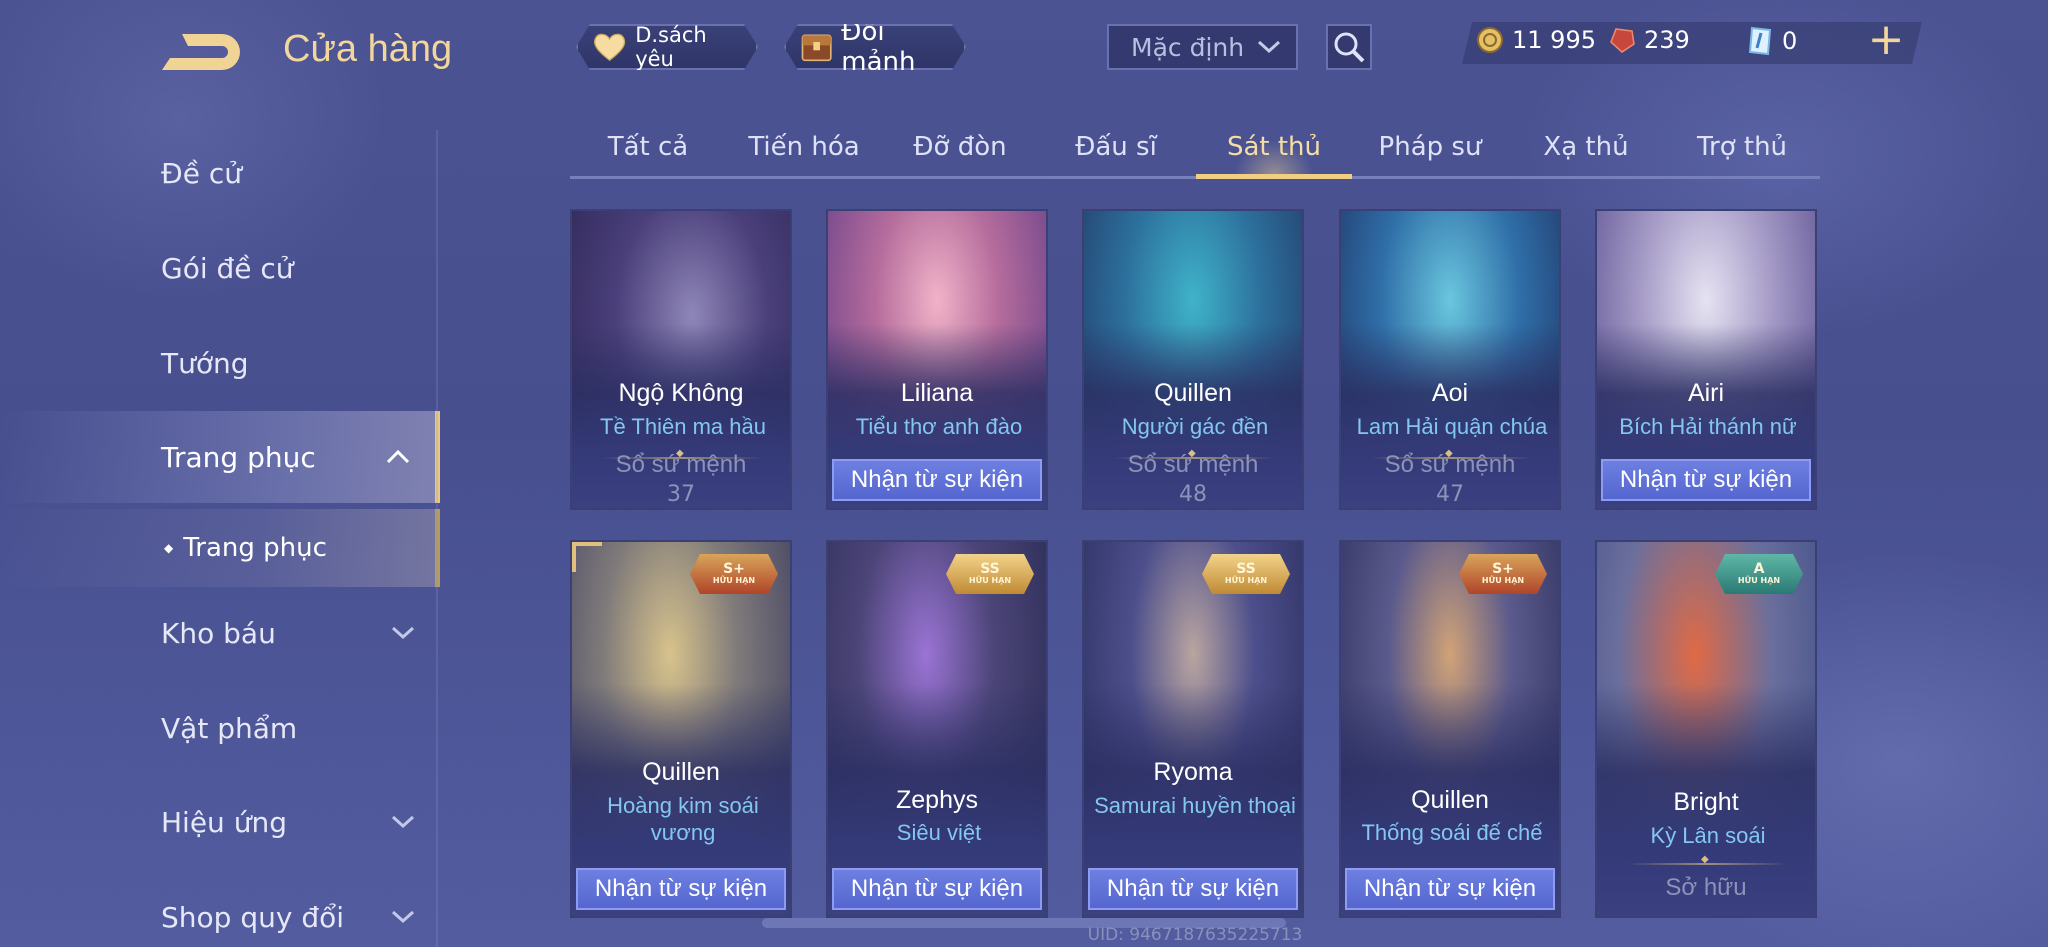 This screenshot has width=2048, height=947. Describe the element at coordinates (368, 49) in the screenshot. I see `page-title: Cửa hàng` at that location.